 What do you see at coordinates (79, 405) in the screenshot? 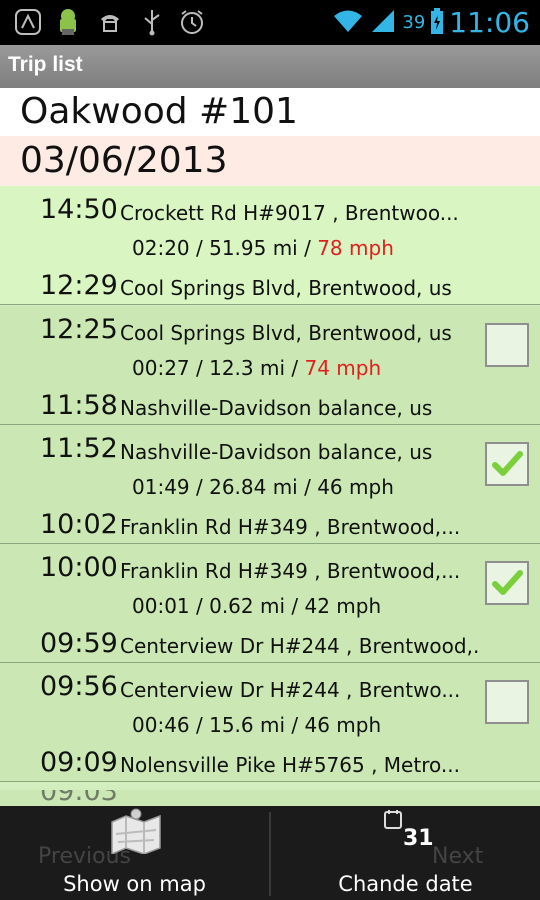
I see `trip-end-time: 11:58` at bounding box center [79, 405].